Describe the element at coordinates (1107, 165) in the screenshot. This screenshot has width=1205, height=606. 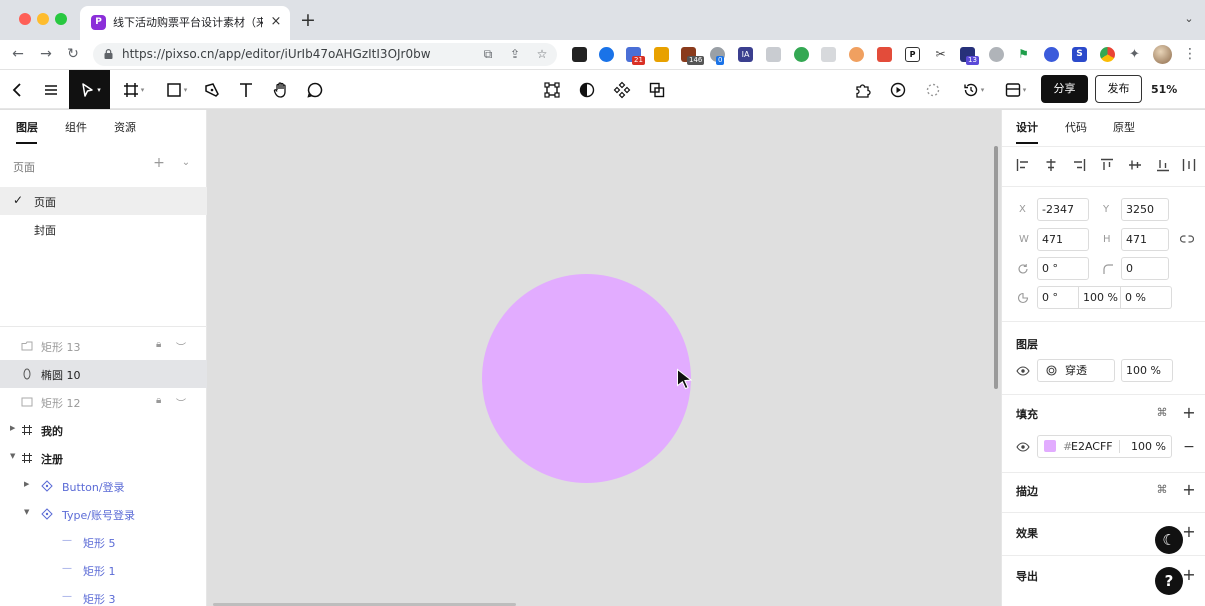
I see `align-top-icon` at that location.